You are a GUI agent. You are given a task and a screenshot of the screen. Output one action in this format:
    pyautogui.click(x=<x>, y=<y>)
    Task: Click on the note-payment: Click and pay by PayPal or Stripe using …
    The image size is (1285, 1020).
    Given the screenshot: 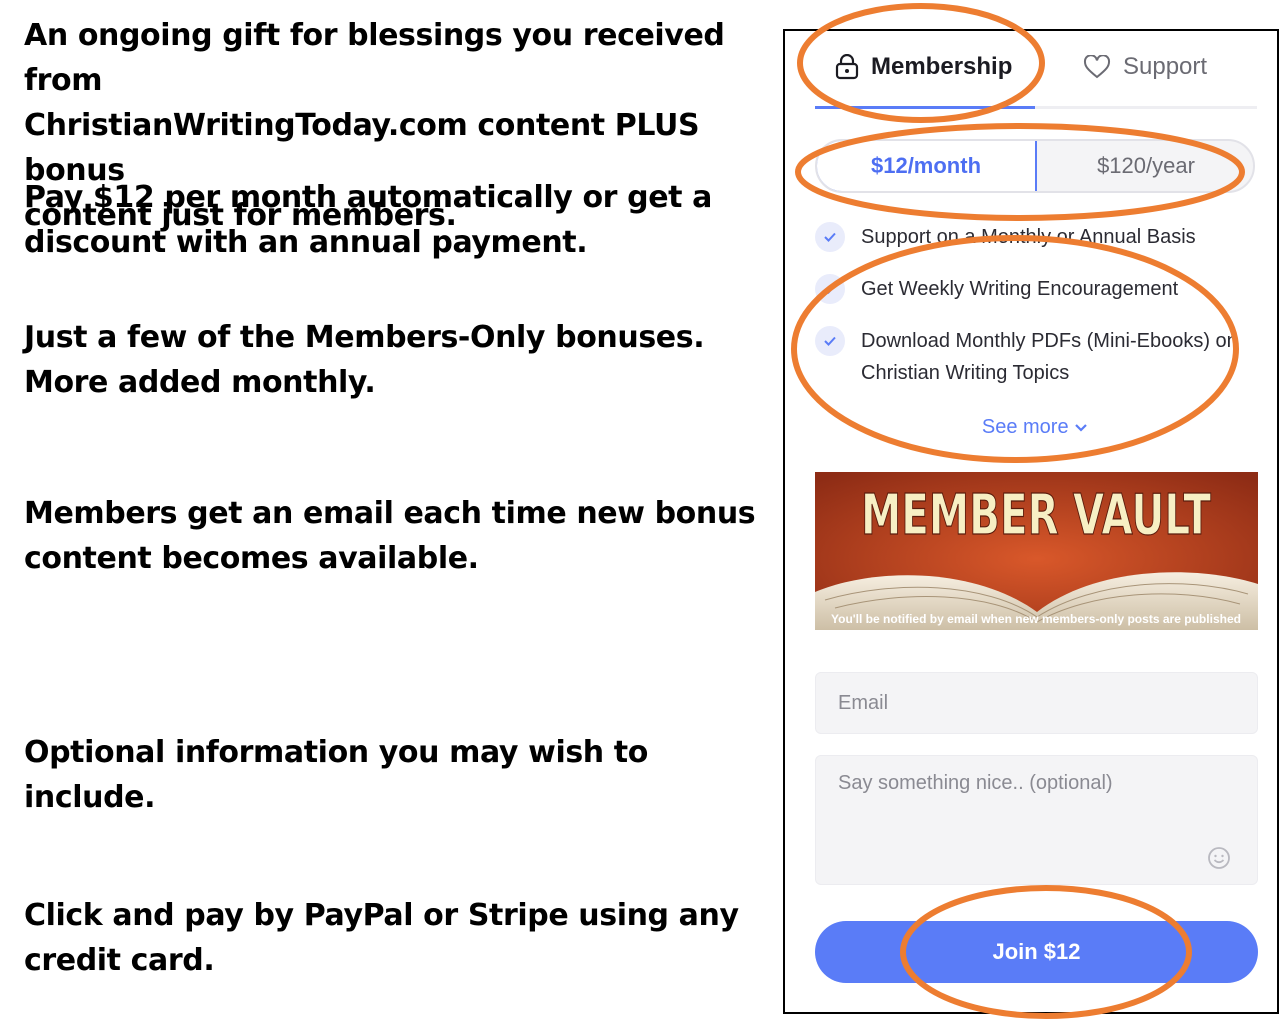 What is the action you would take?
    pyautogui.click(x=381, y=938)
    